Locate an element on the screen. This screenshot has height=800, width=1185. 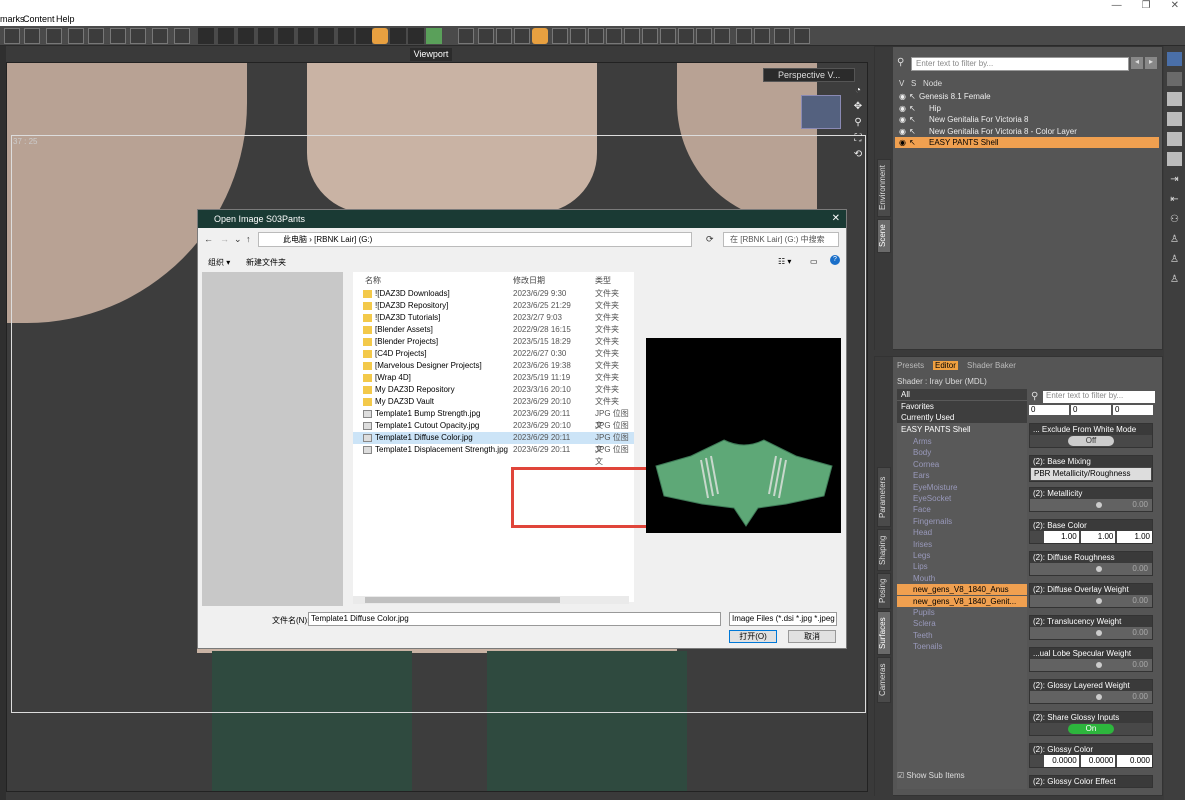
file-row: [Wrap 4D] 2023/5/19 11:19 文件夹 is located at coordinates (493, 378).